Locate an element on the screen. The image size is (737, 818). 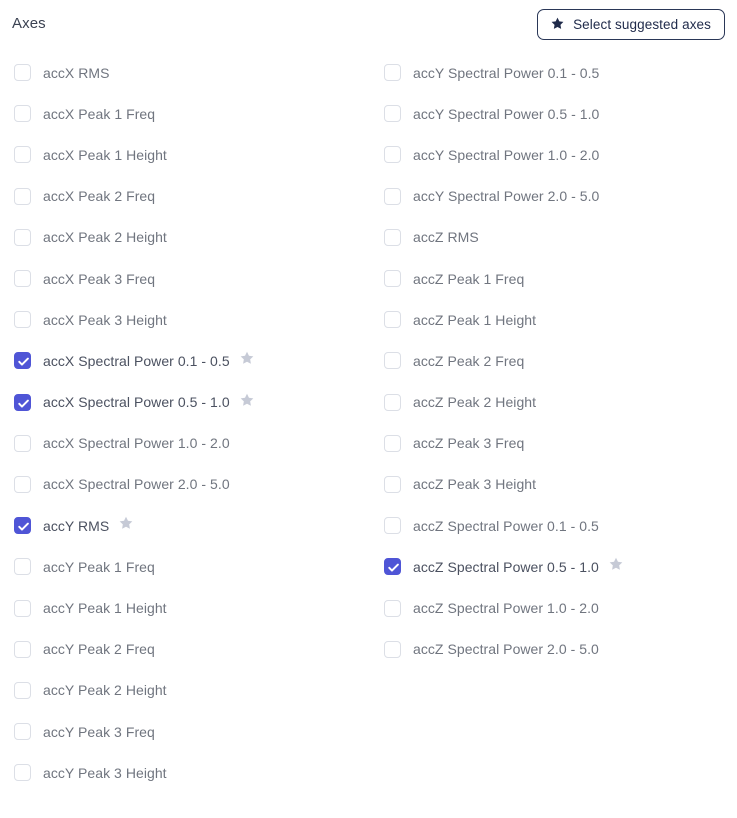
axis-row: accX Peak 2 Freq is located at coordinates (191, 196).